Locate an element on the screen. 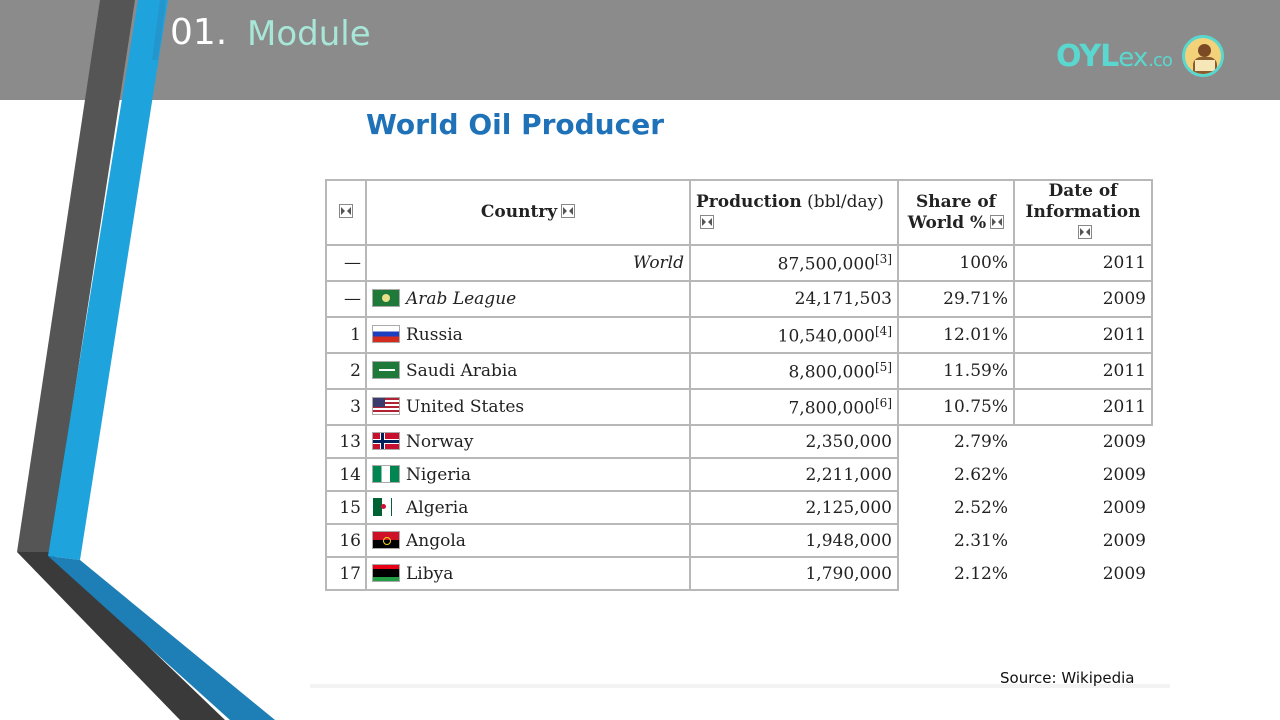 This screenshot has height=720, width=1280. table-row: 17 Libya 1,790,000 2.12% 2009 is located at coordinates (738, 573).